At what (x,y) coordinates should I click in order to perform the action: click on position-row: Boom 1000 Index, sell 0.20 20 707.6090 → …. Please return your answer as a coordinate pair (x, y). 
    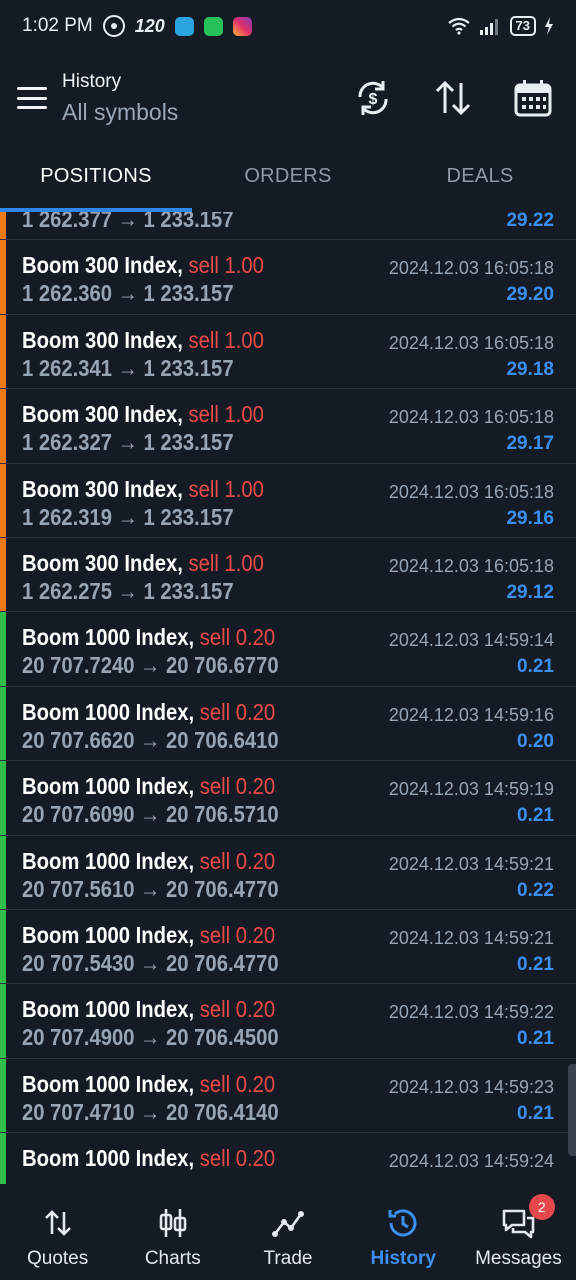
    Looking at the image, I should click on (288, 798).